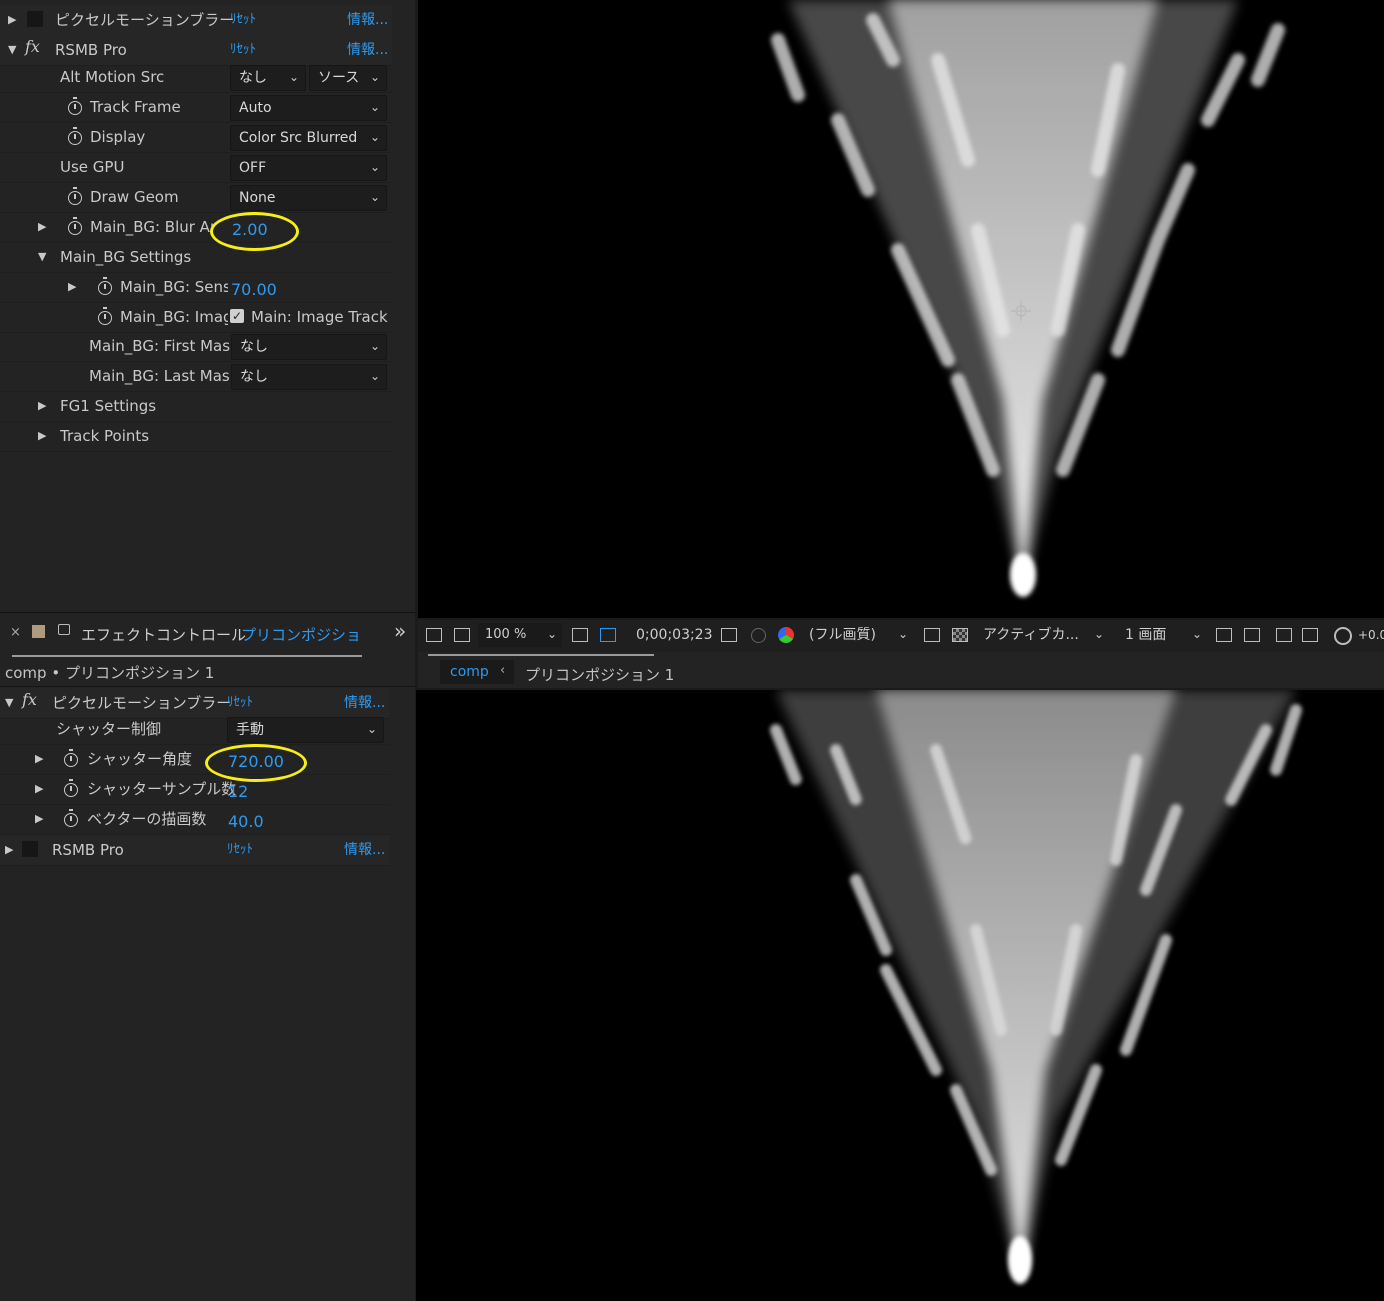 This screenshot has height=1301, width=1384. Describe the element at coordinates (1165, 635) in the screenshot. I see `view-layout-dropdown: 1 画面 ⌄` at that location.